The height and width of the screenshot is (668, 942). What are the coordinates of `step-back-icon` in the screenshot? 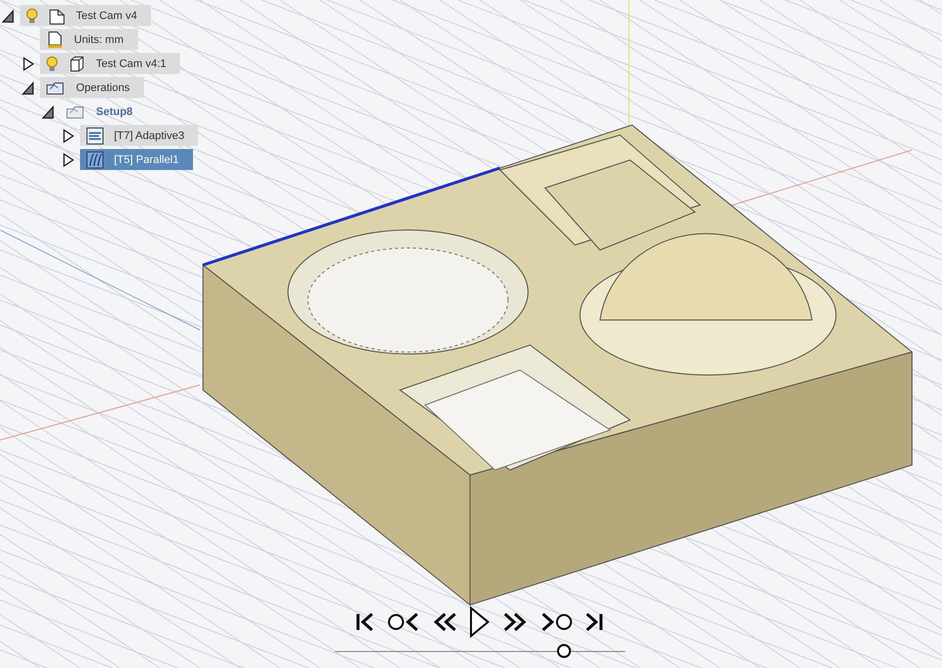 It's located at (404, 622).